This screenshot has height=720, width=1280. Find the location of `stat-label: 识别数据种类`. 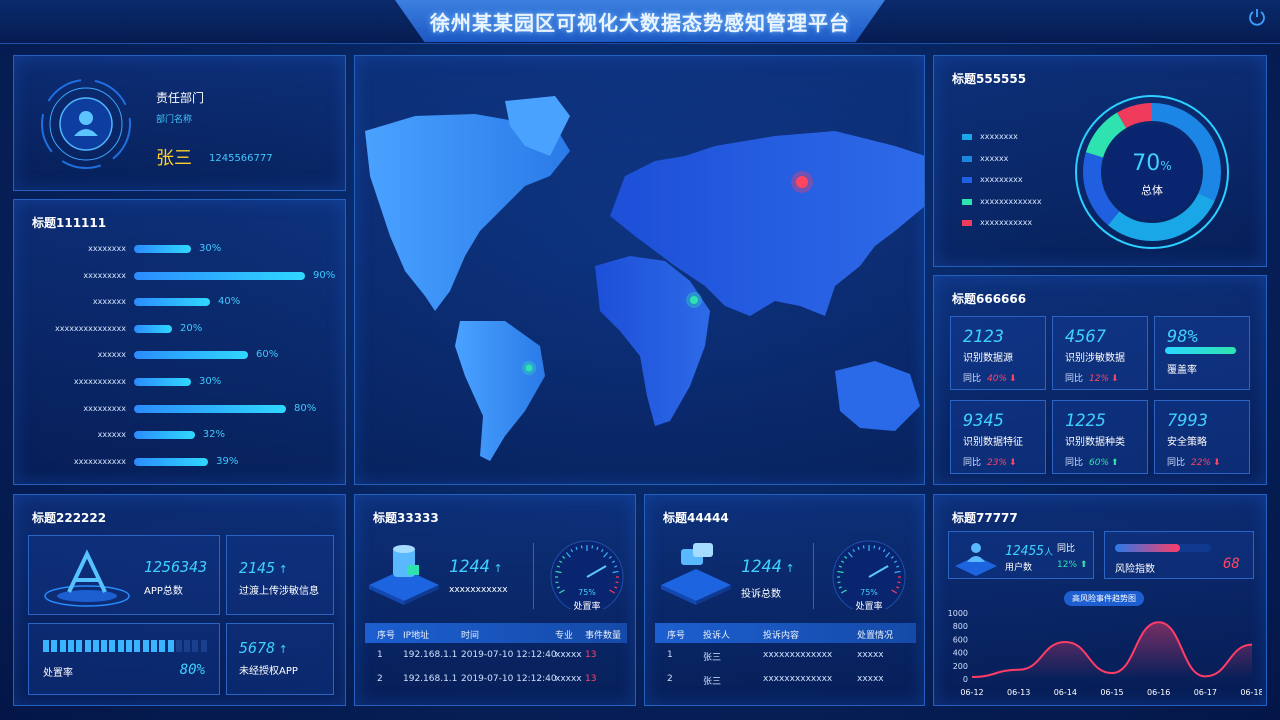

stat-label: 识别数据种类 is located at coordinates (1095, 442).